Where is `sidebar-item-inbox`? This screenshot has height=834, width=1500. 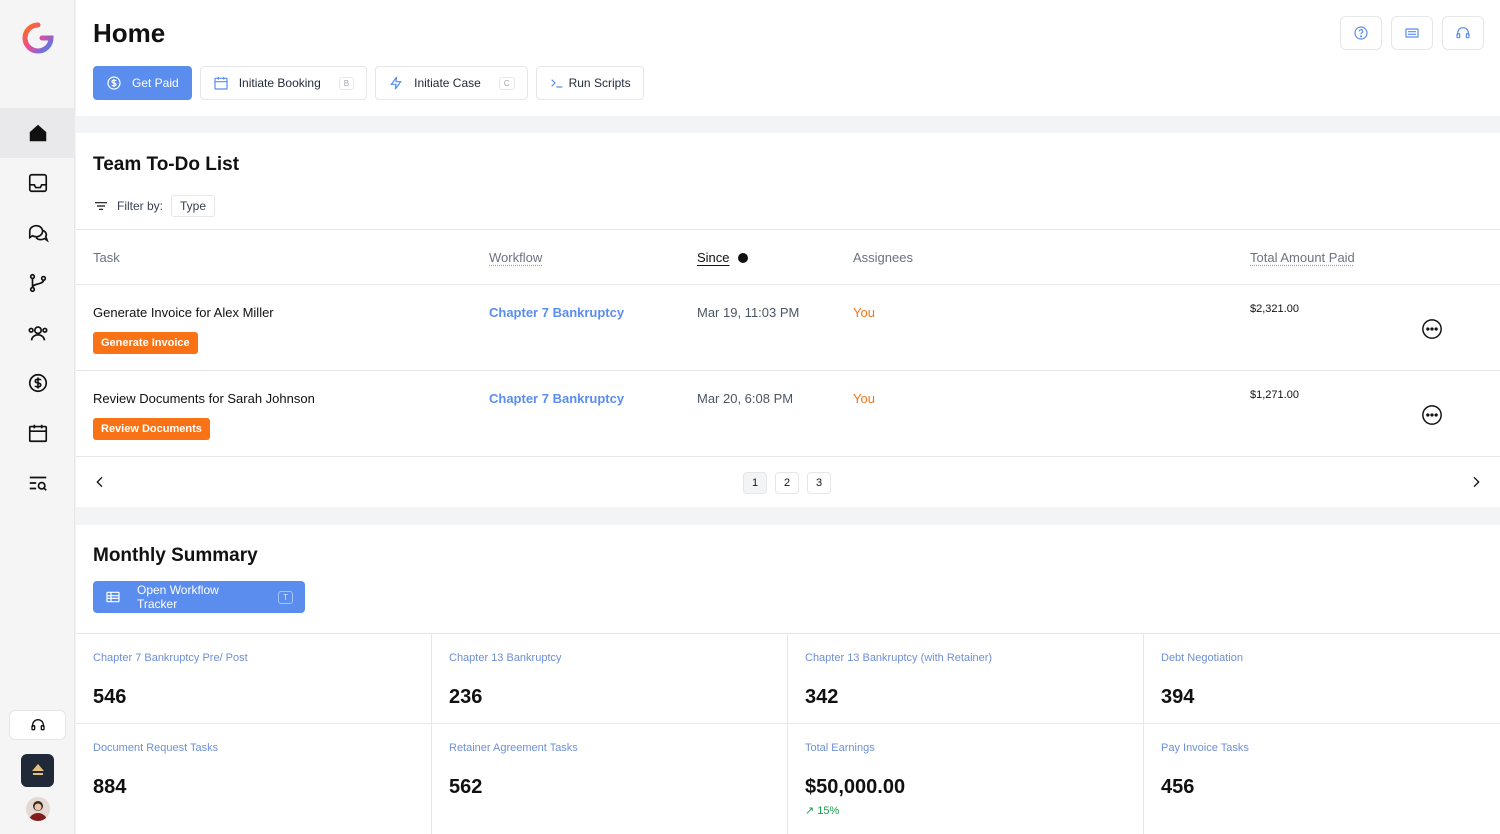 sidebar-item-inbox is located at coordinates (37, 183).